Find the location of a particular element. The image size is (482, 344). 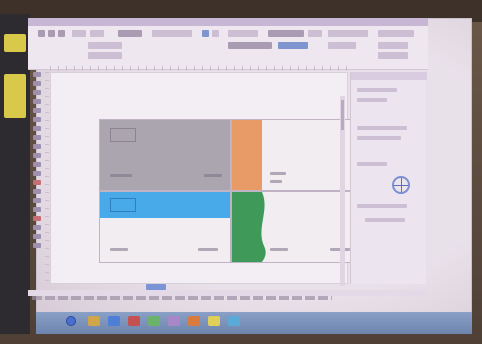

open-icon is located at coordinates (51, 33).